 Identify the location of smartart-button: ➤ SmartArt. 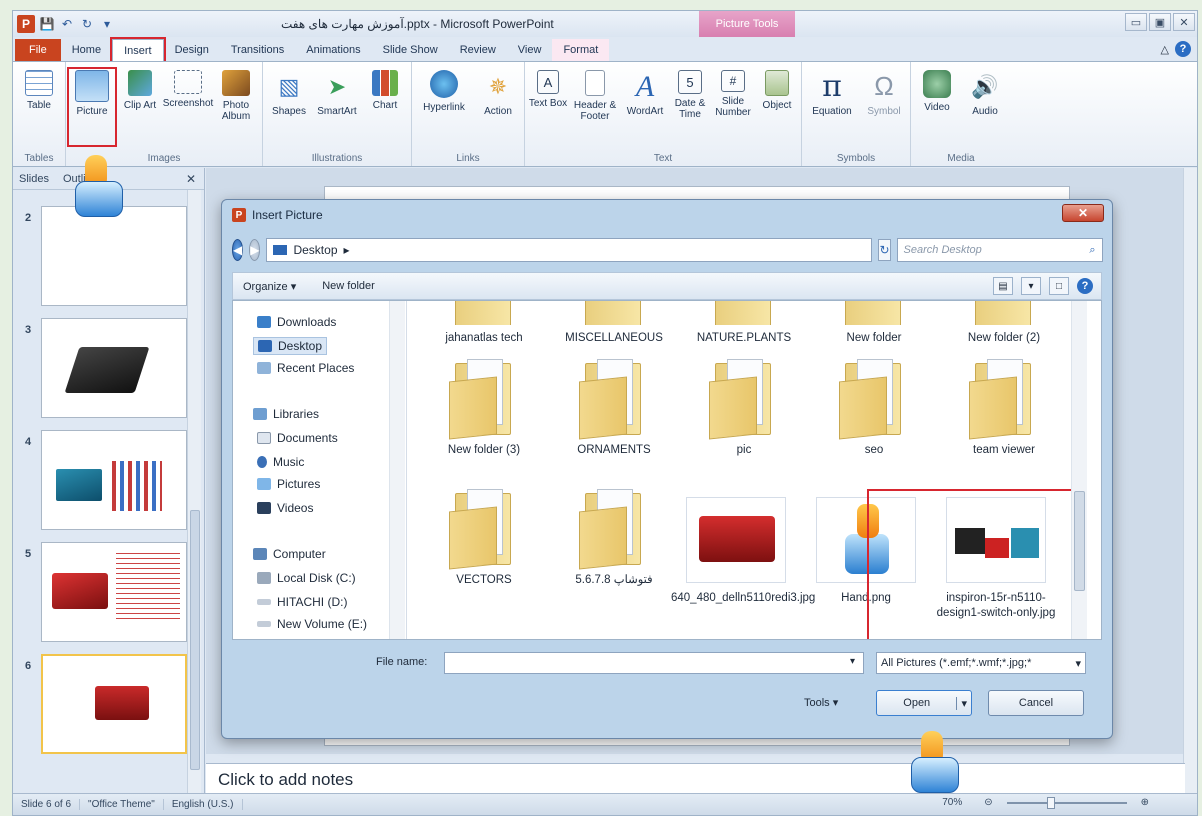
(337, 117).